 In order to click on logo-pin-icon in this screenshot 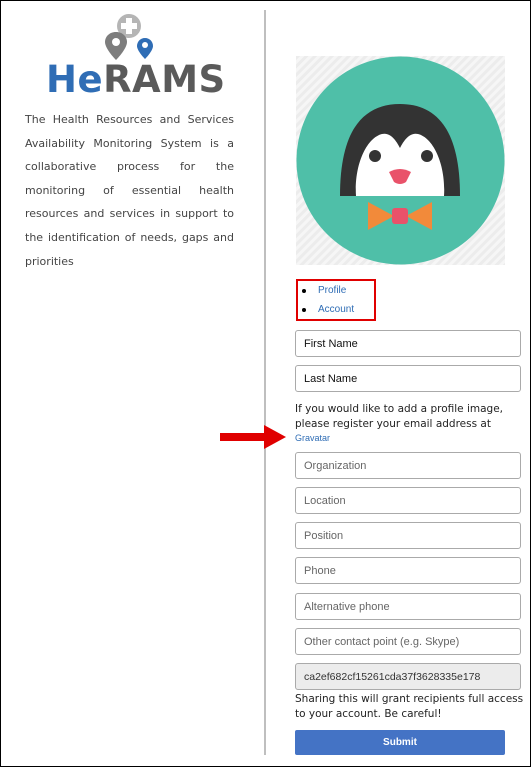, I will do `click(129, 37)`.